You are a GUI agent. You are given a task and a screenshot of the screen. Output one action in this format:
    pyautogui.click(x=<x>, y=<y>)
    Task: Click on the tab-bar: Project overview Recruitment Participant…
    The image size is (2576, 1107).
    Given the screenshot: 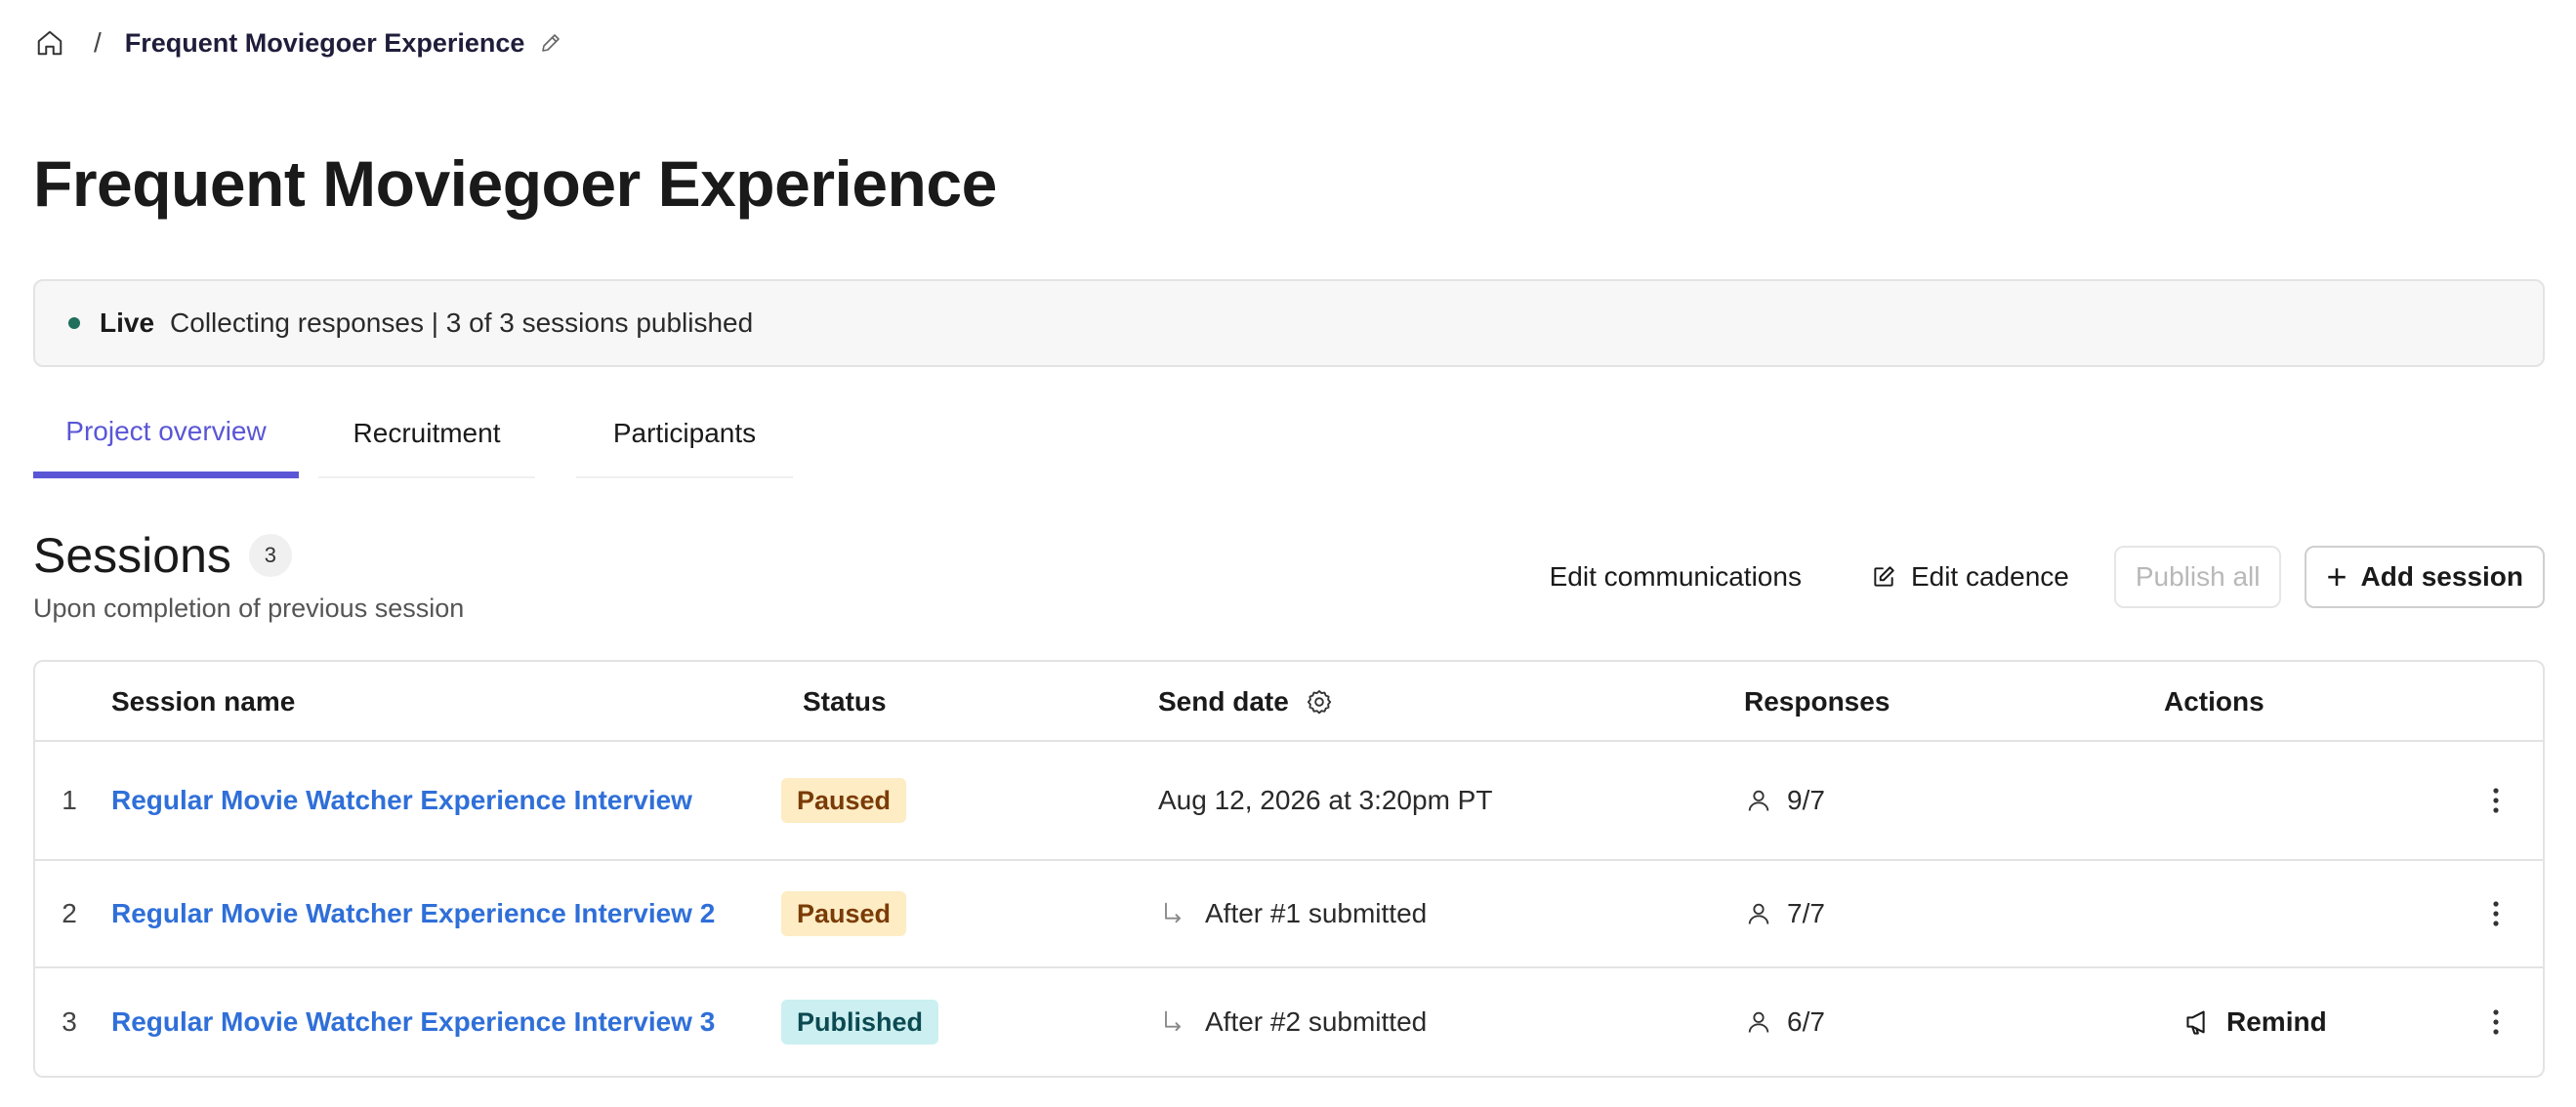 What is the action you would take?
    pyautogui.click(x=413, y=434)
    